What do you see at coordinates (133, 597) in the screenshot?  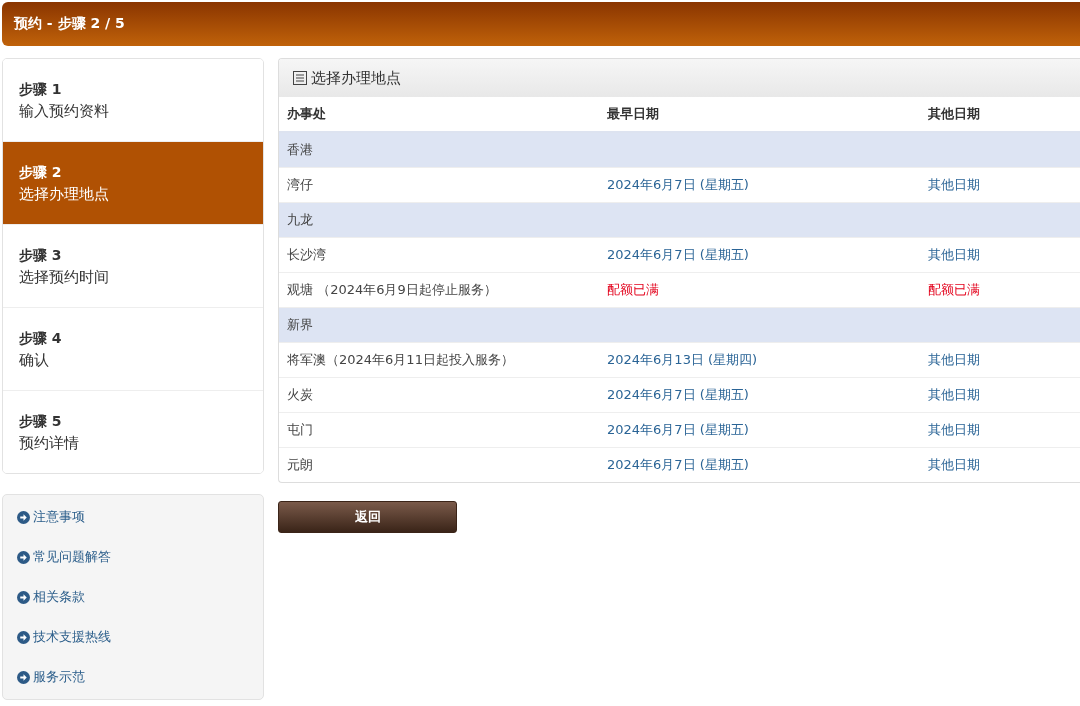 I see `sidebar-link: 相关条款` at bounding box center [133, 597].